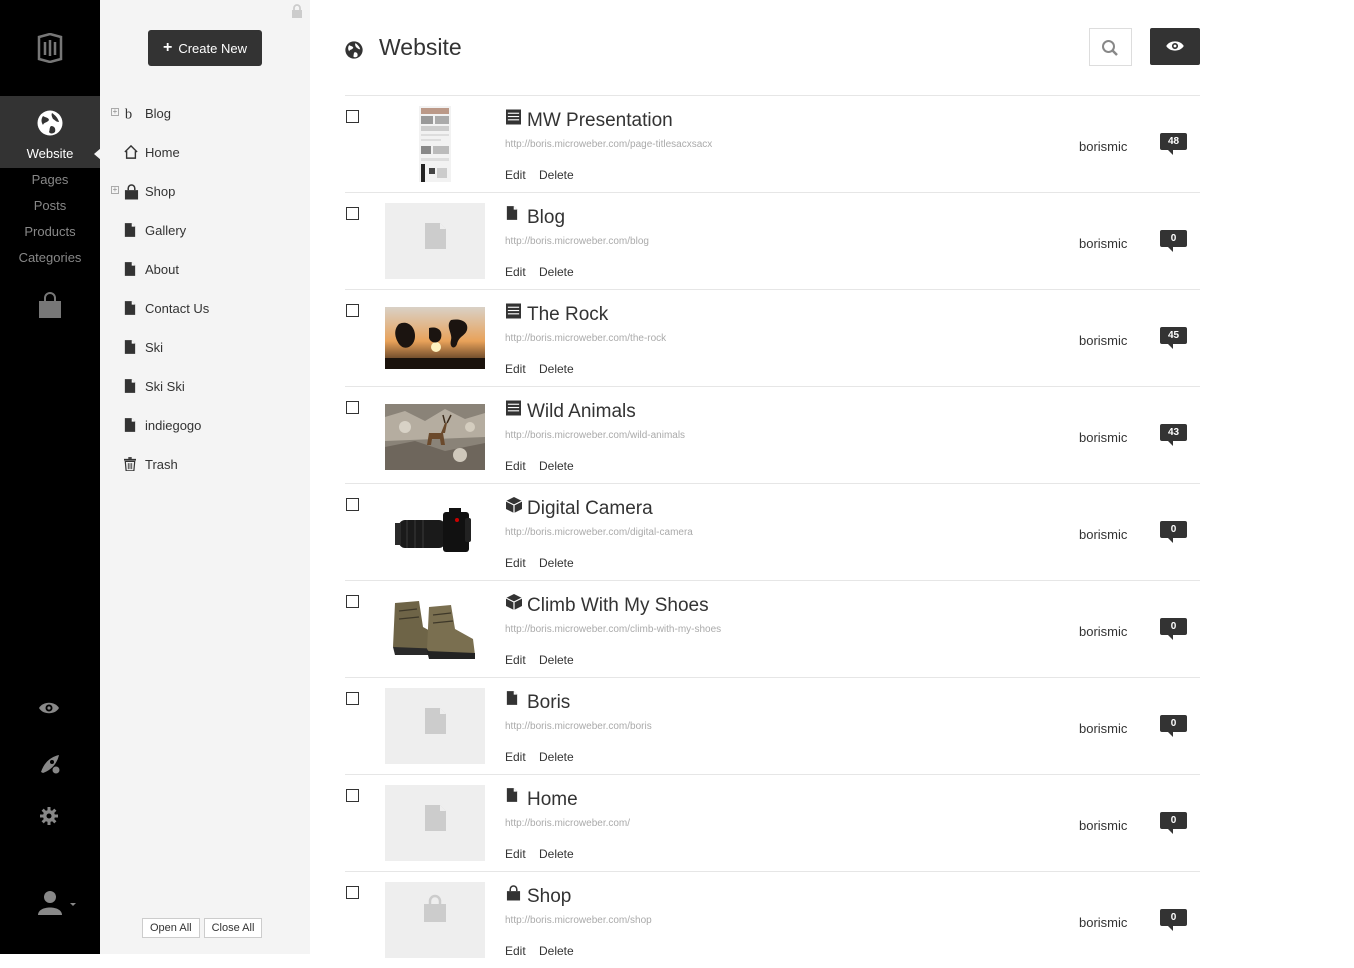 This screenshot has width=1354, height=968. Describe the element at coordinates (205, 114) in the screenshot. I see `tree-node-blog: + b Blog` at that location.